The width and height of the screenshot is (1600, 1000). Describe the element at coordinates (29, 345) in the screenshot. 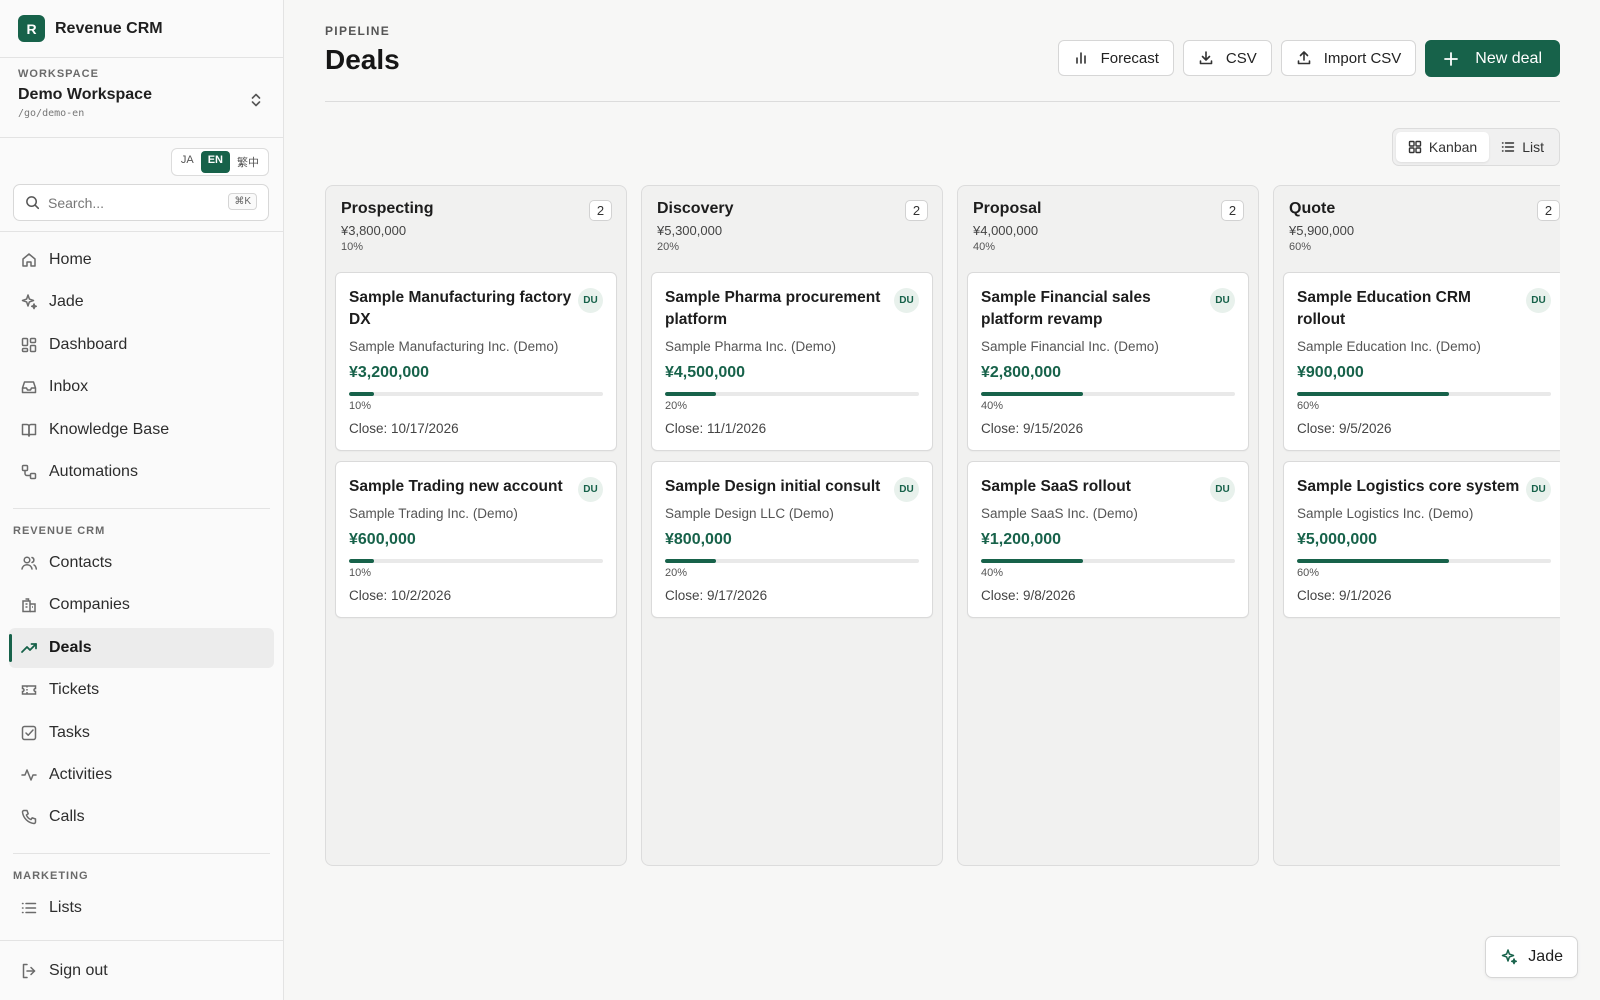

I see `dashboard-icon` at that location.